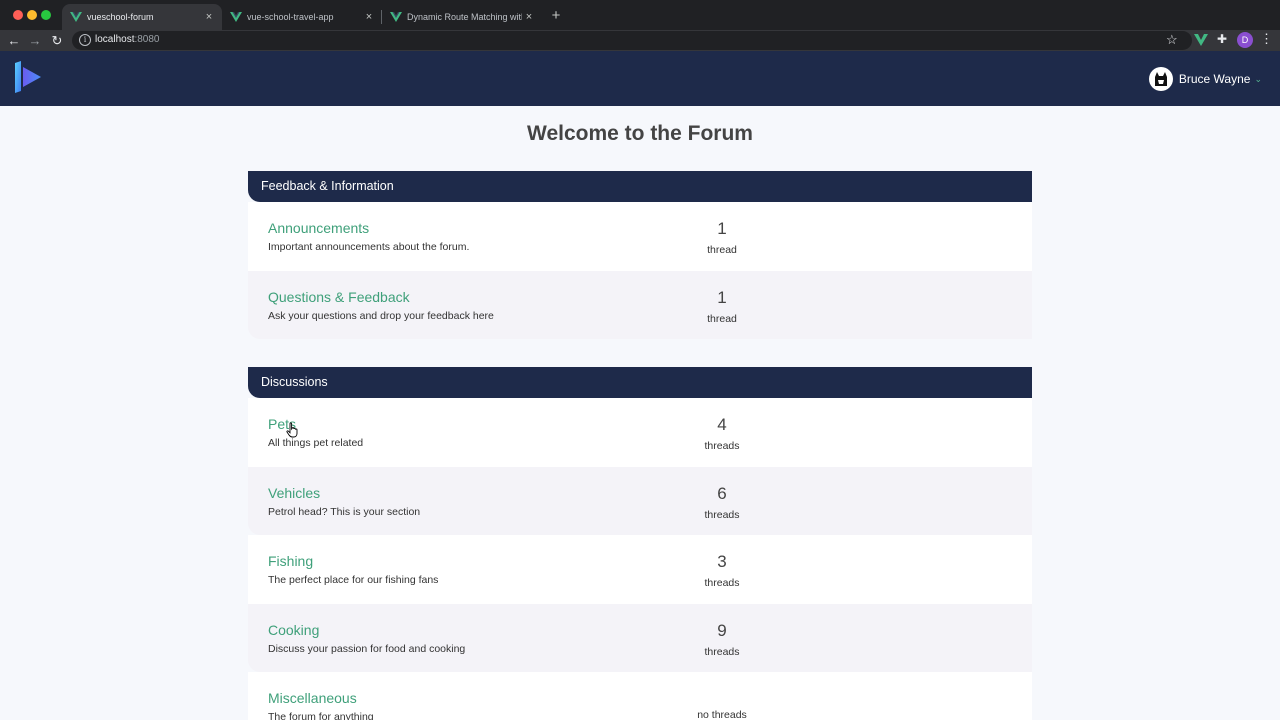 This screenshot has height=720, width=1280. Describe the element at coordinates (292, 430) in the screenshot. I see `hand-cursor-icon` at that location.